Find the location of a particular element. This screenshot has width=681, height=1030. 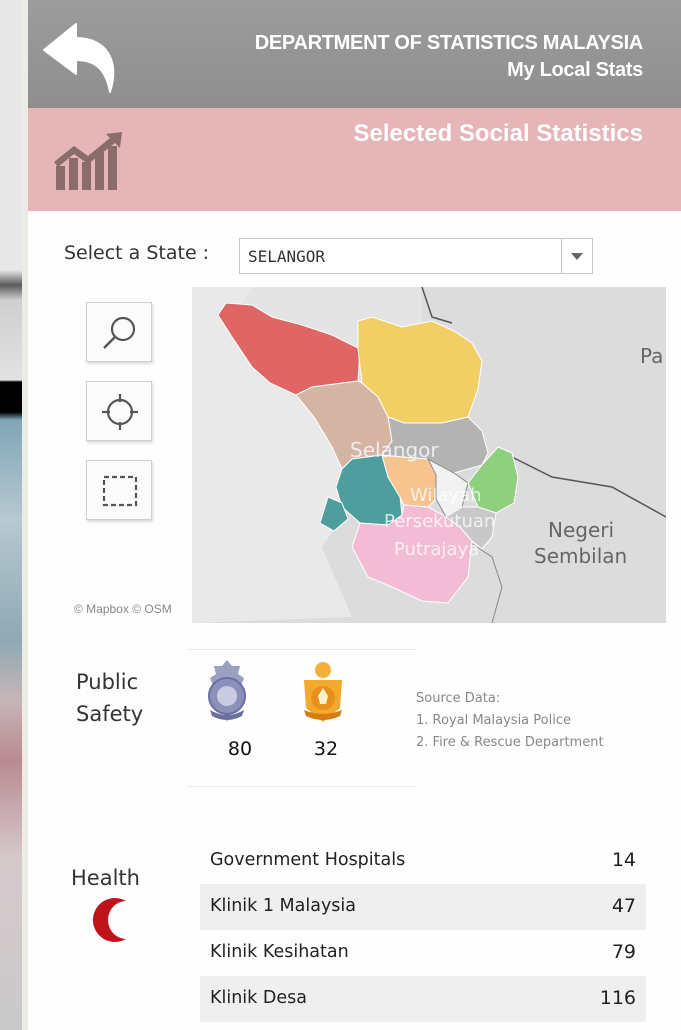

row-name: Klinik Desa is located at coordinates (258, 998).